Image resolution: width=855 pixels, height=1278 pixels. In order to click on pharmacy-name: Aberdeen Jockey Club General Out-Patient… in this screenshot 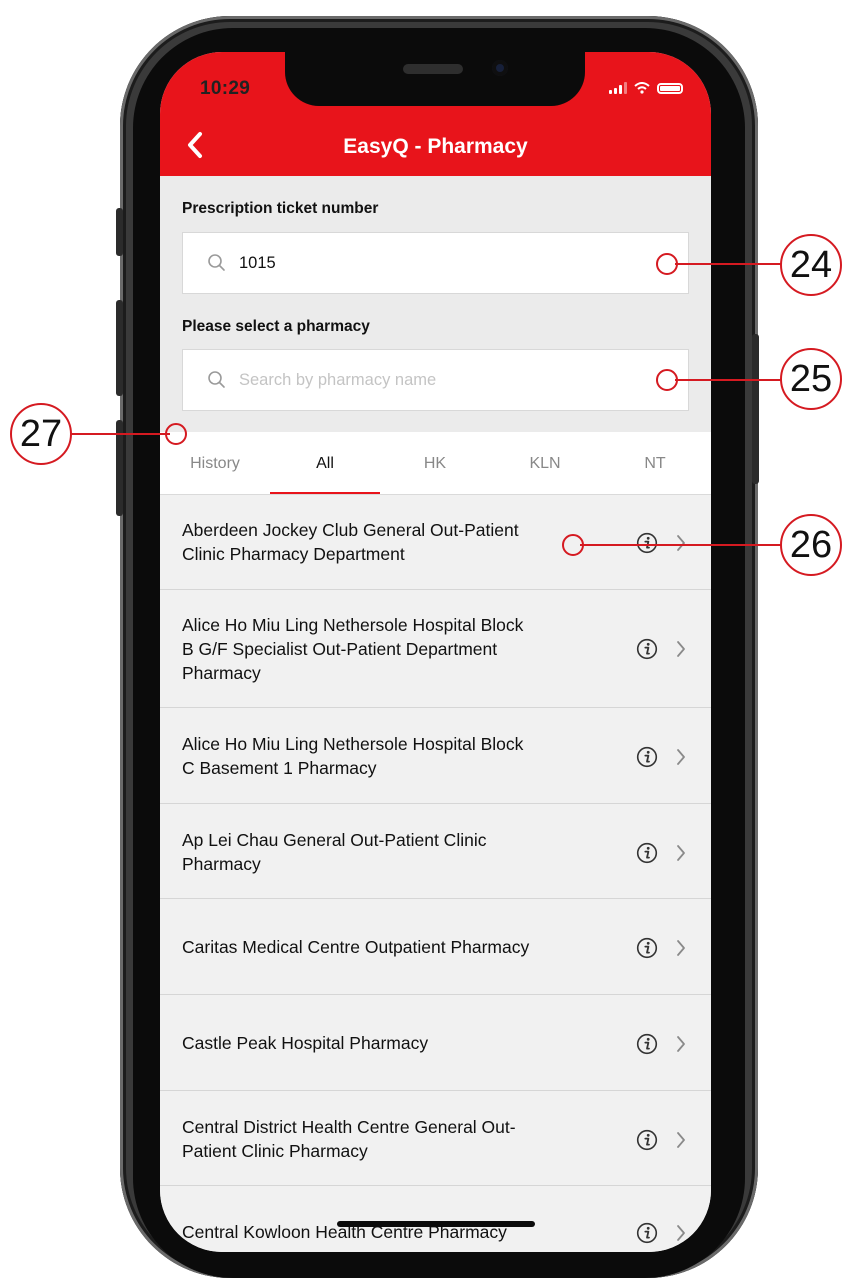, I will do `click(350, 542)`.